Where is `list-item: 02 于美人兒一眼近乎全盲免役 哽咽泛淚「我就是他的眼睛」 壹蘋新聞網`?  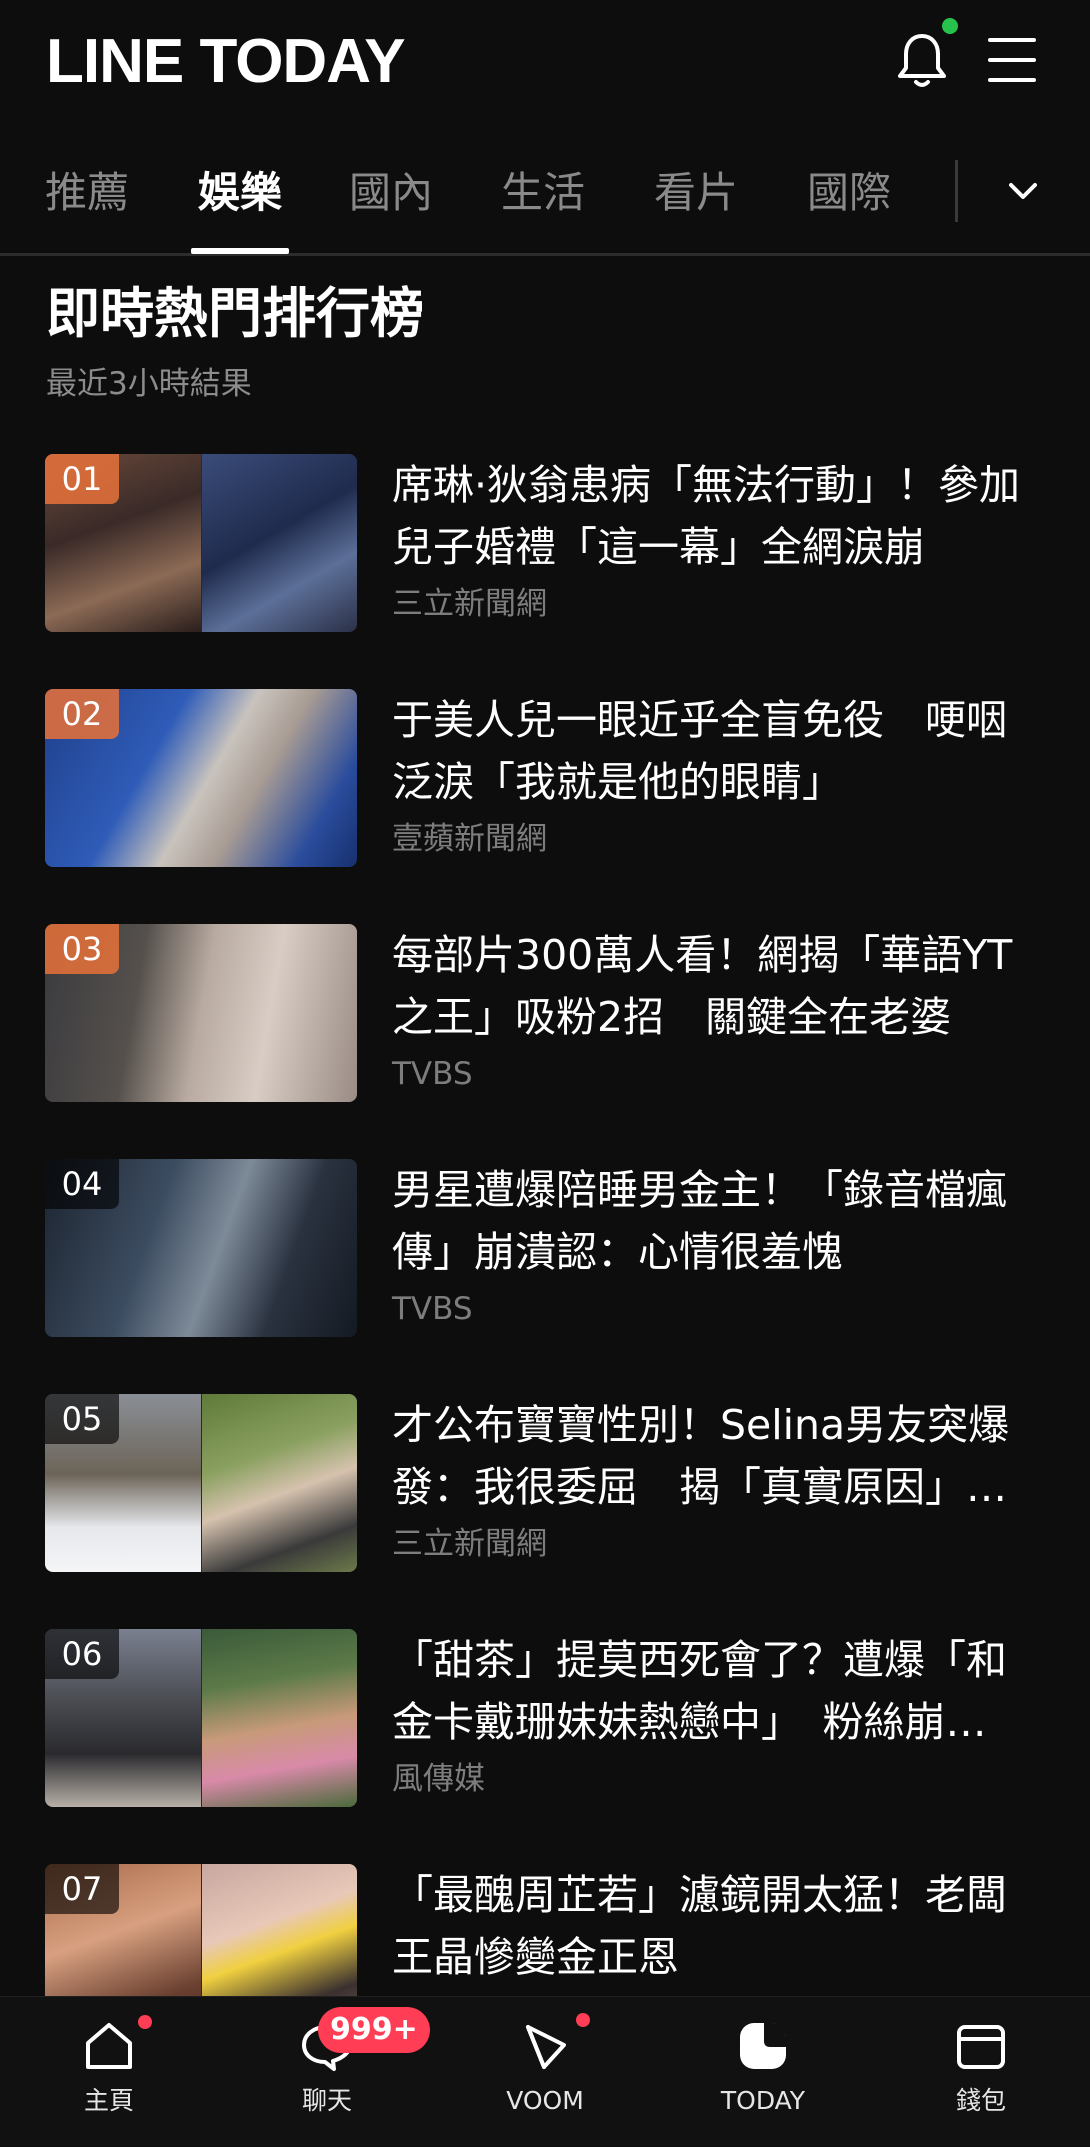
list-item: 02 于美人兒一眼近乎全盲免役 哽咽泛淚「我就是他的眼睛」 壹蘋新聞網 is located at coordinates (545, 780).